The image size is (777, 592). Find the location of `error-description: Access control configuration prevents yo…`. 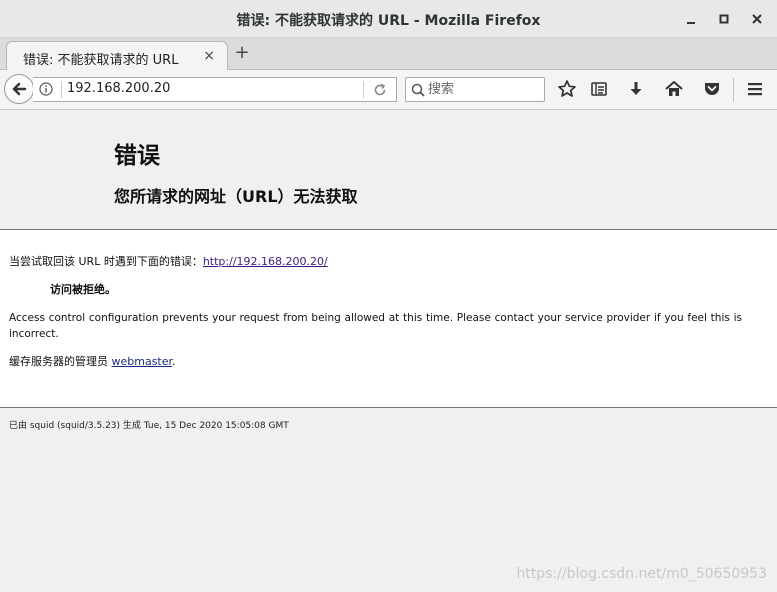

error-description: Access control configuration prevents yo… is located at coordinates (375, 326).